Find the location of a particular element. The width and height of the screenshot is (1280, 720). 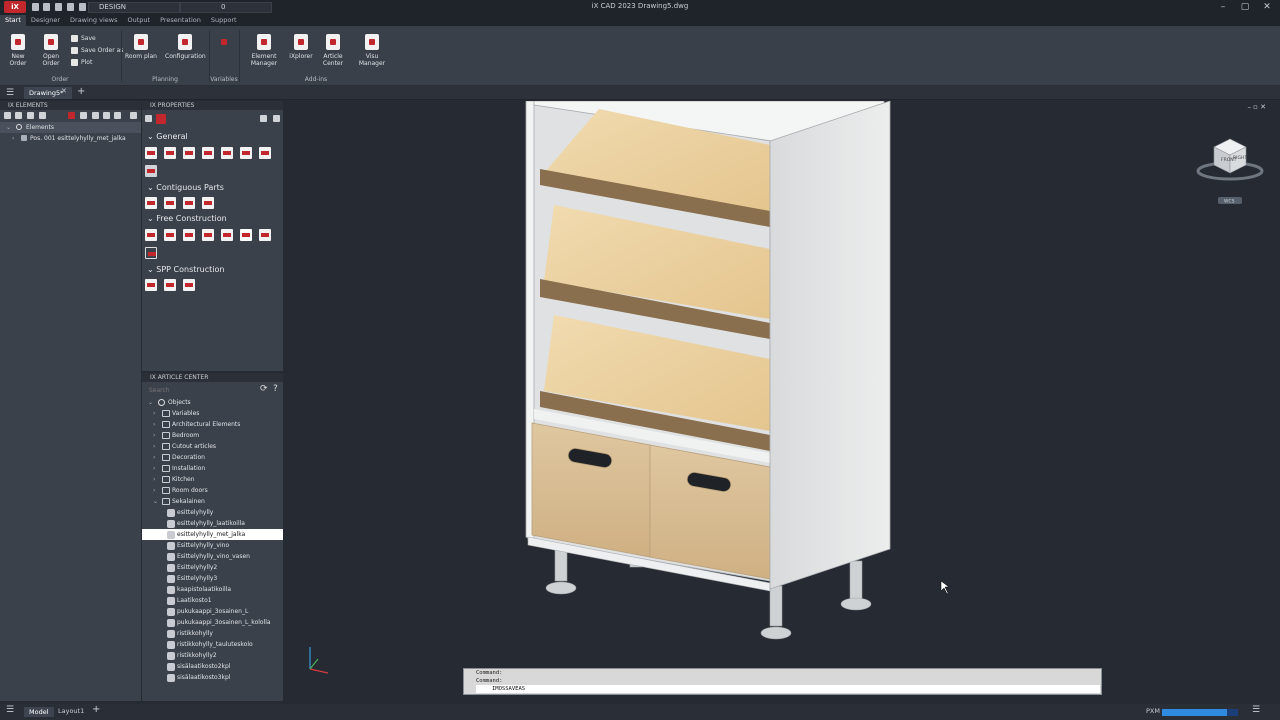

save-order-as-button: Save Order as is located at coordinates (97, 50).